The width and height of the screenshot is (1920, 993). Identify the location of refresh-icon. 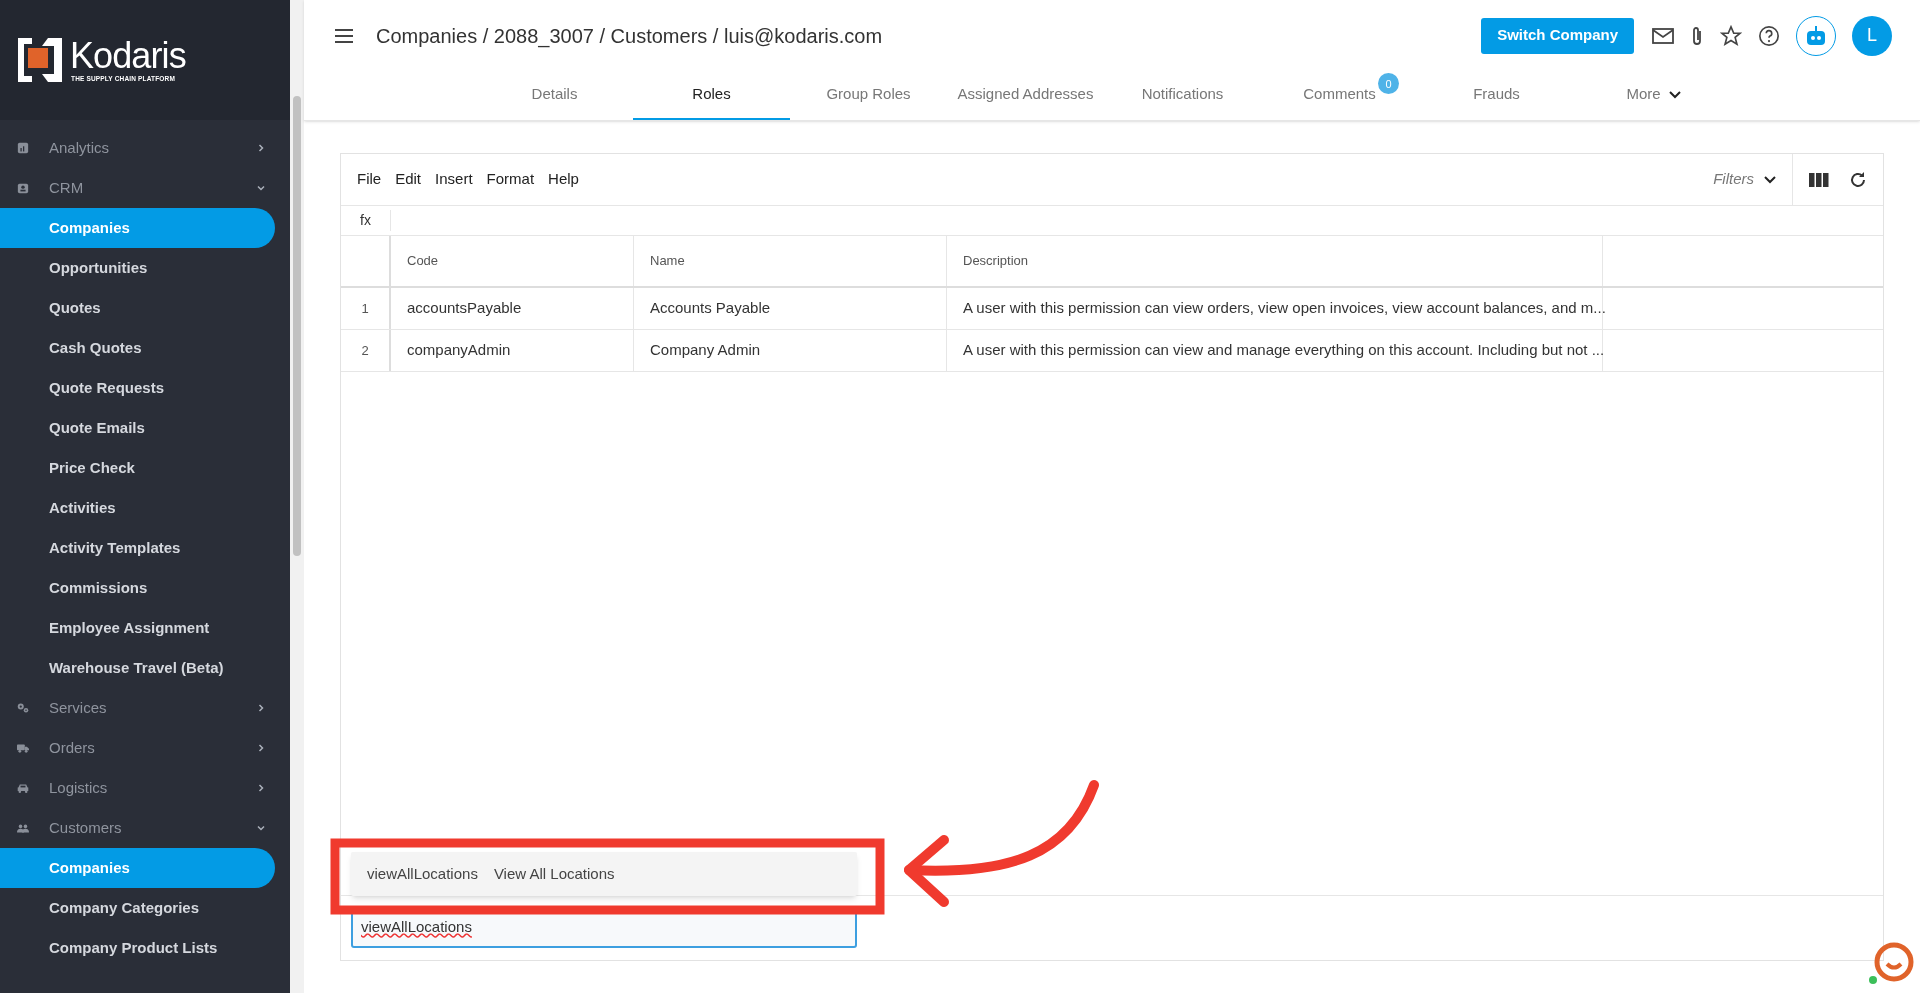
(1858, 179).